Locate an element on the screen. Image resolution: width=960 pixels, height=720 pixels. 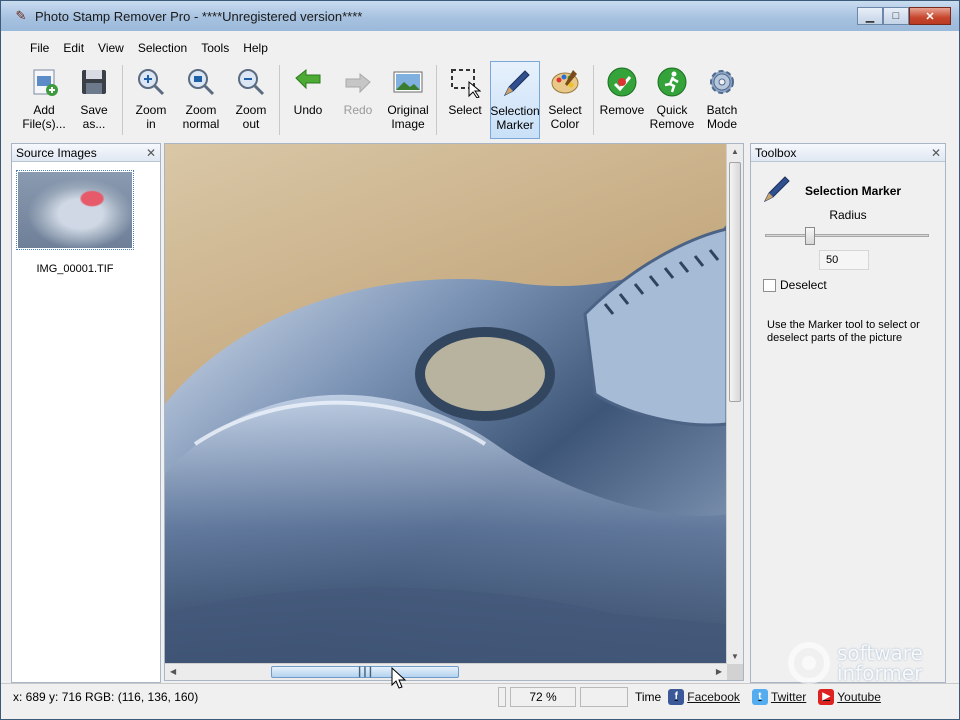
mouse-cursor-icon is located at coordinates (399, 679).